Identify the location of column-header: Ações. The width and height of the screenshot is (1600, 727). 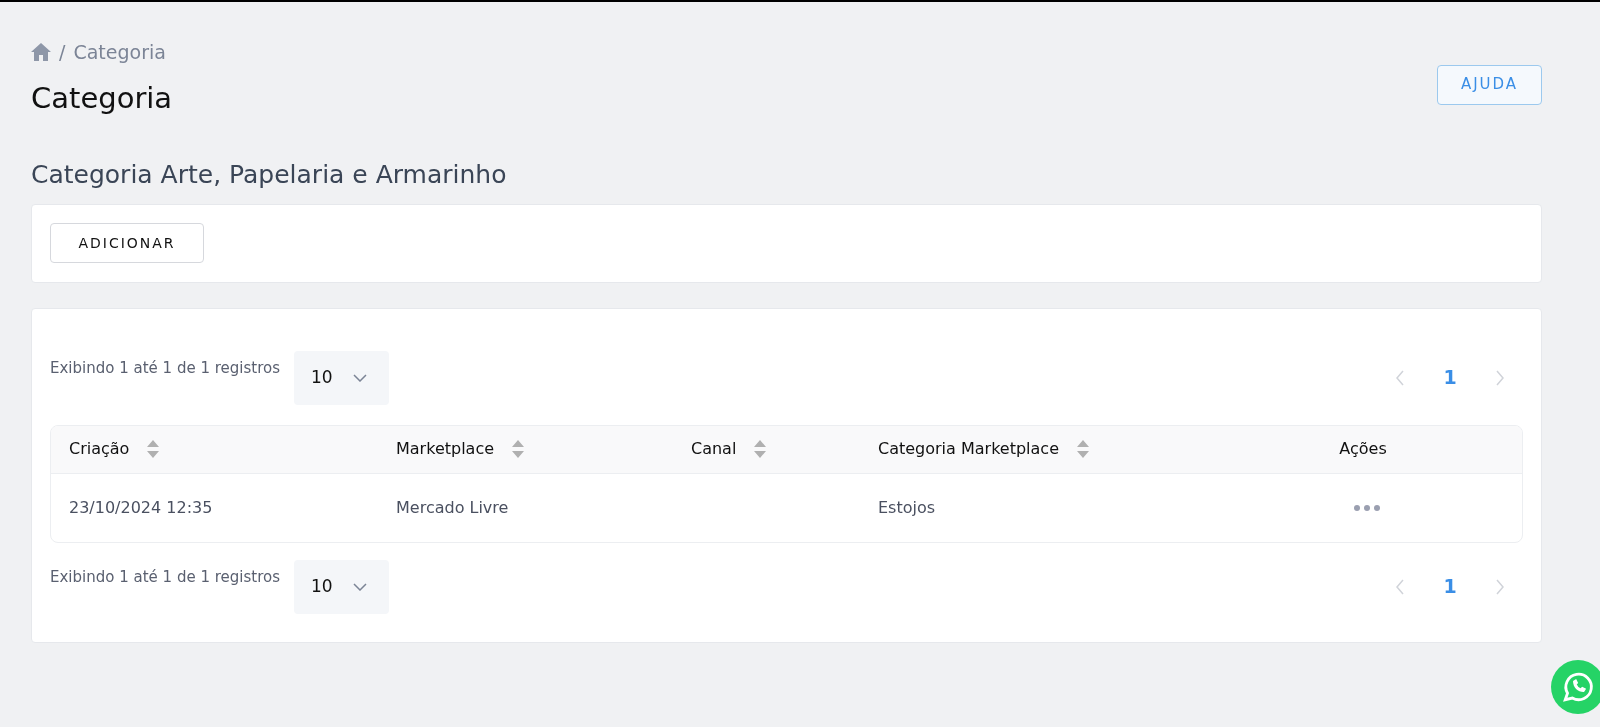
(1363, 449).